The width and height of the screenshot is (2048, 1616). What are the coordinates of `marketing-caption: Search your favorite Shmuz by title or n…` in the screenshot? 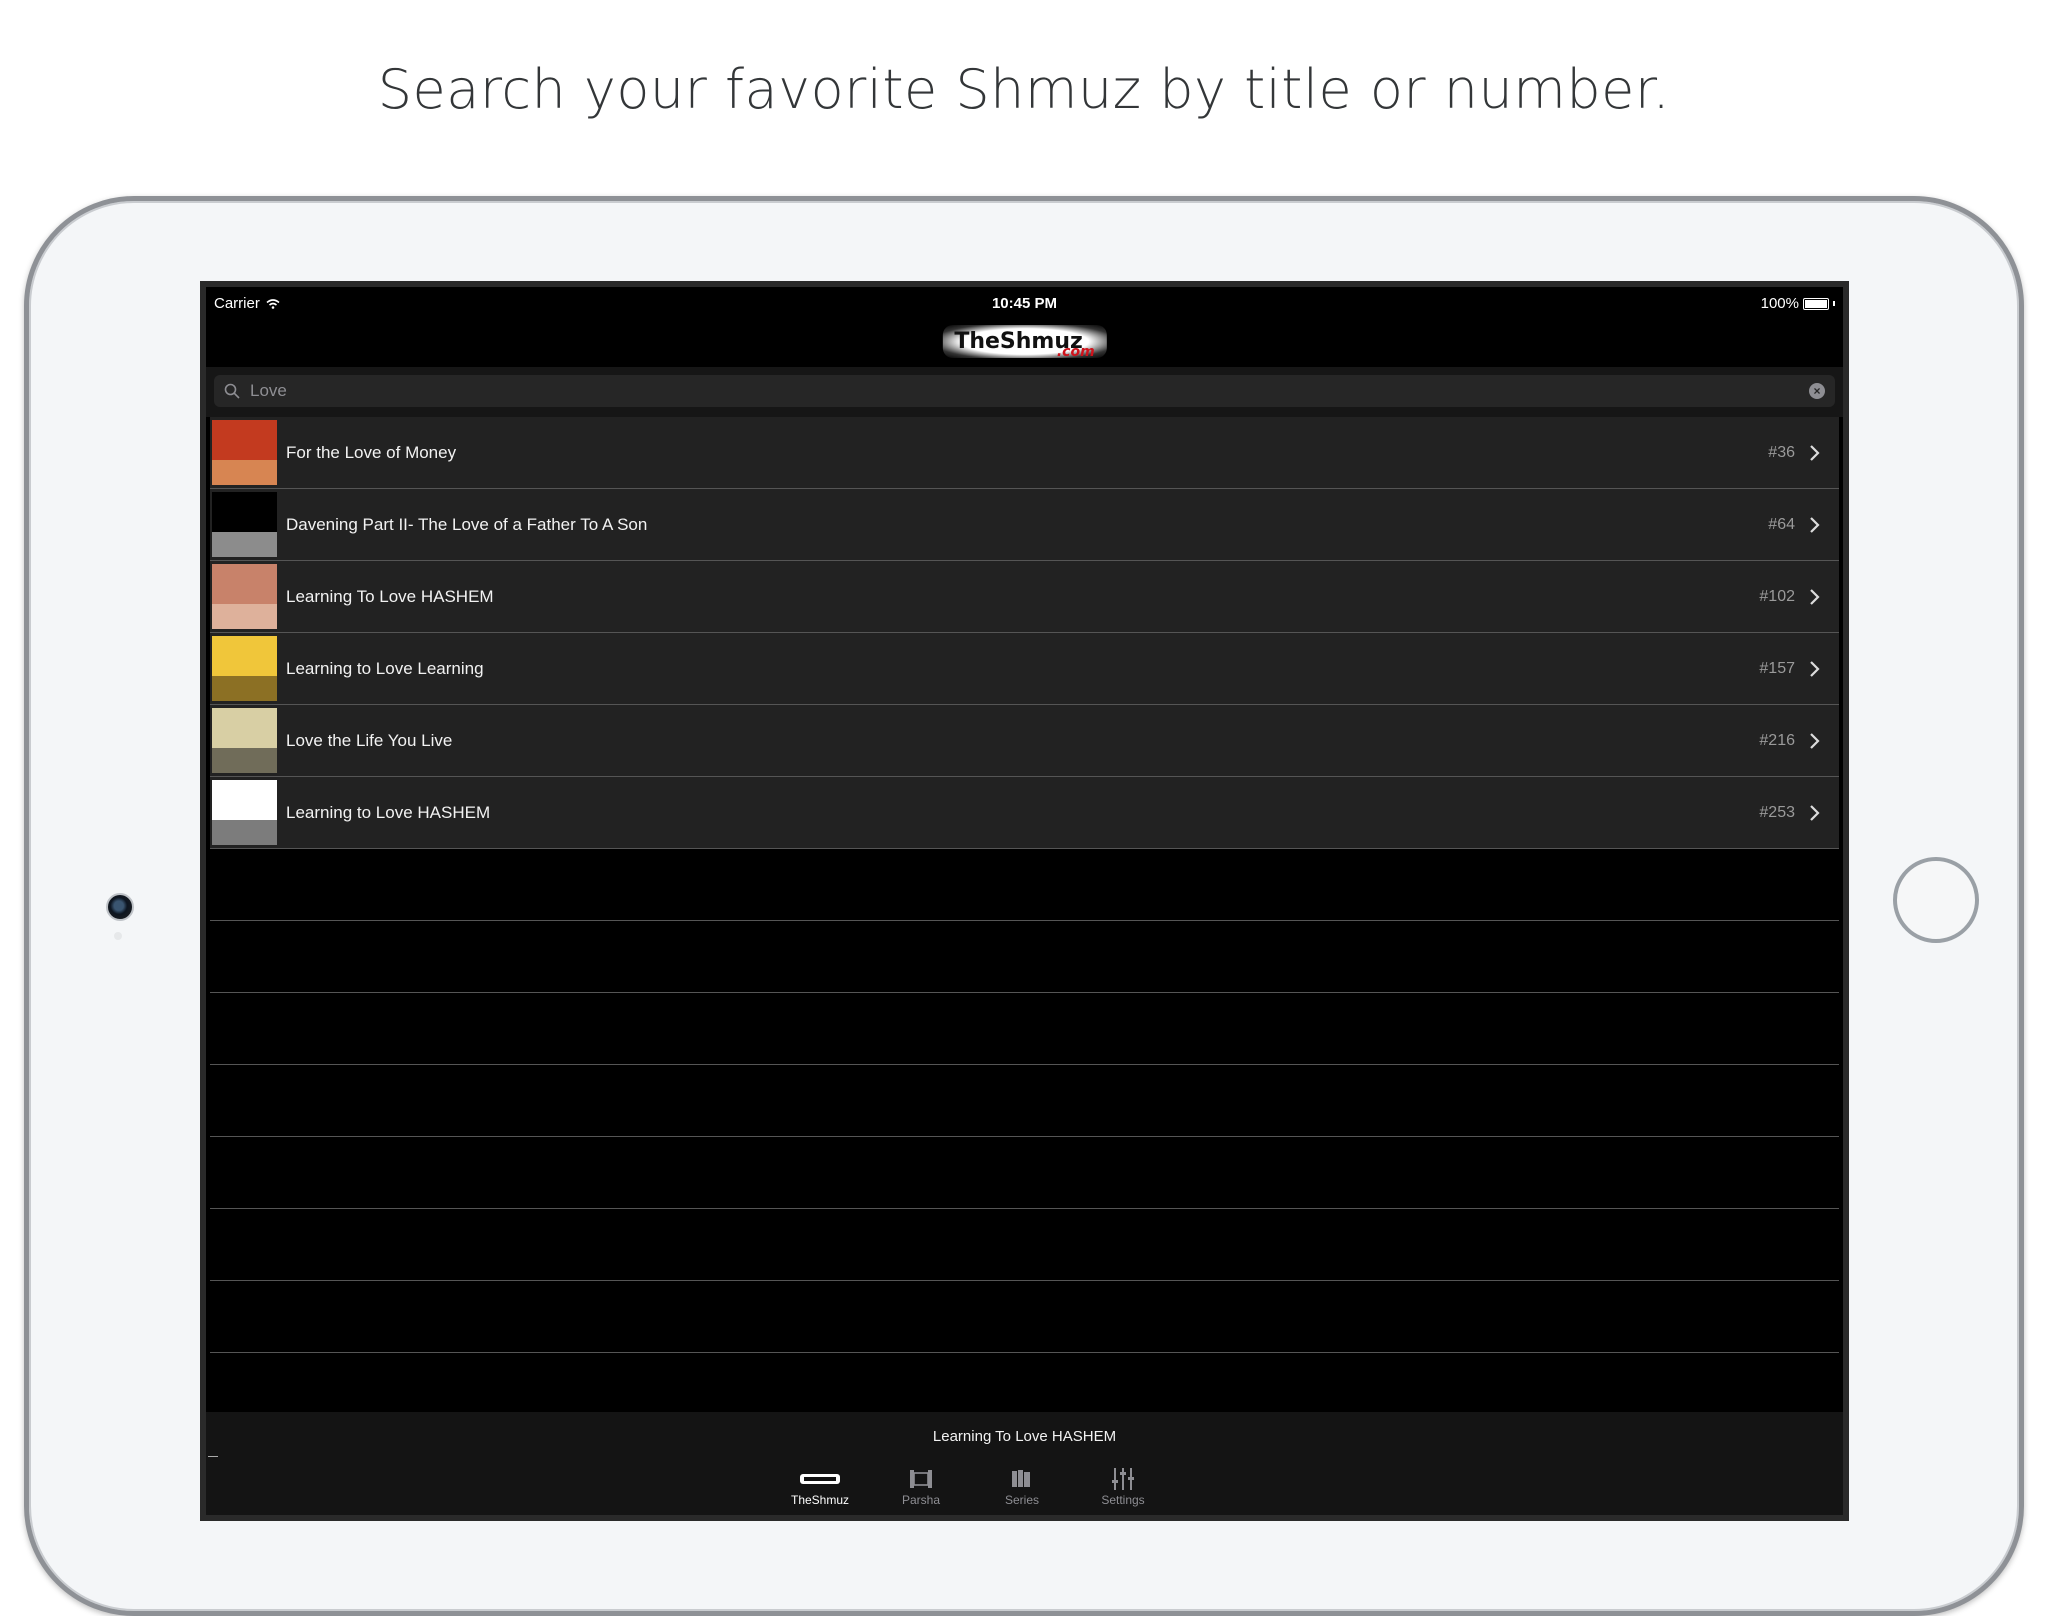 It's located at (1024, 89).